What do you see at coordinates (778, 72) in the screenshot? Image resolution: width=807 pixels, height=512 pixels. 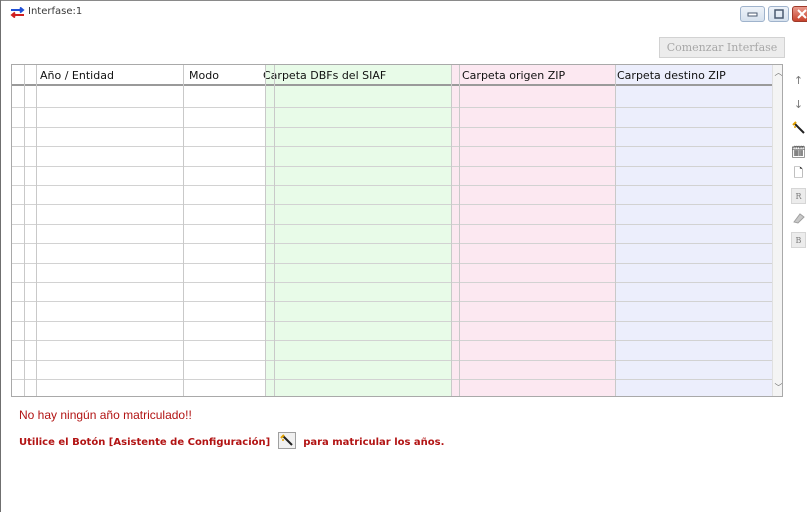 I see `scroll-up-icon: ︿` at bounding box center [778, 72].